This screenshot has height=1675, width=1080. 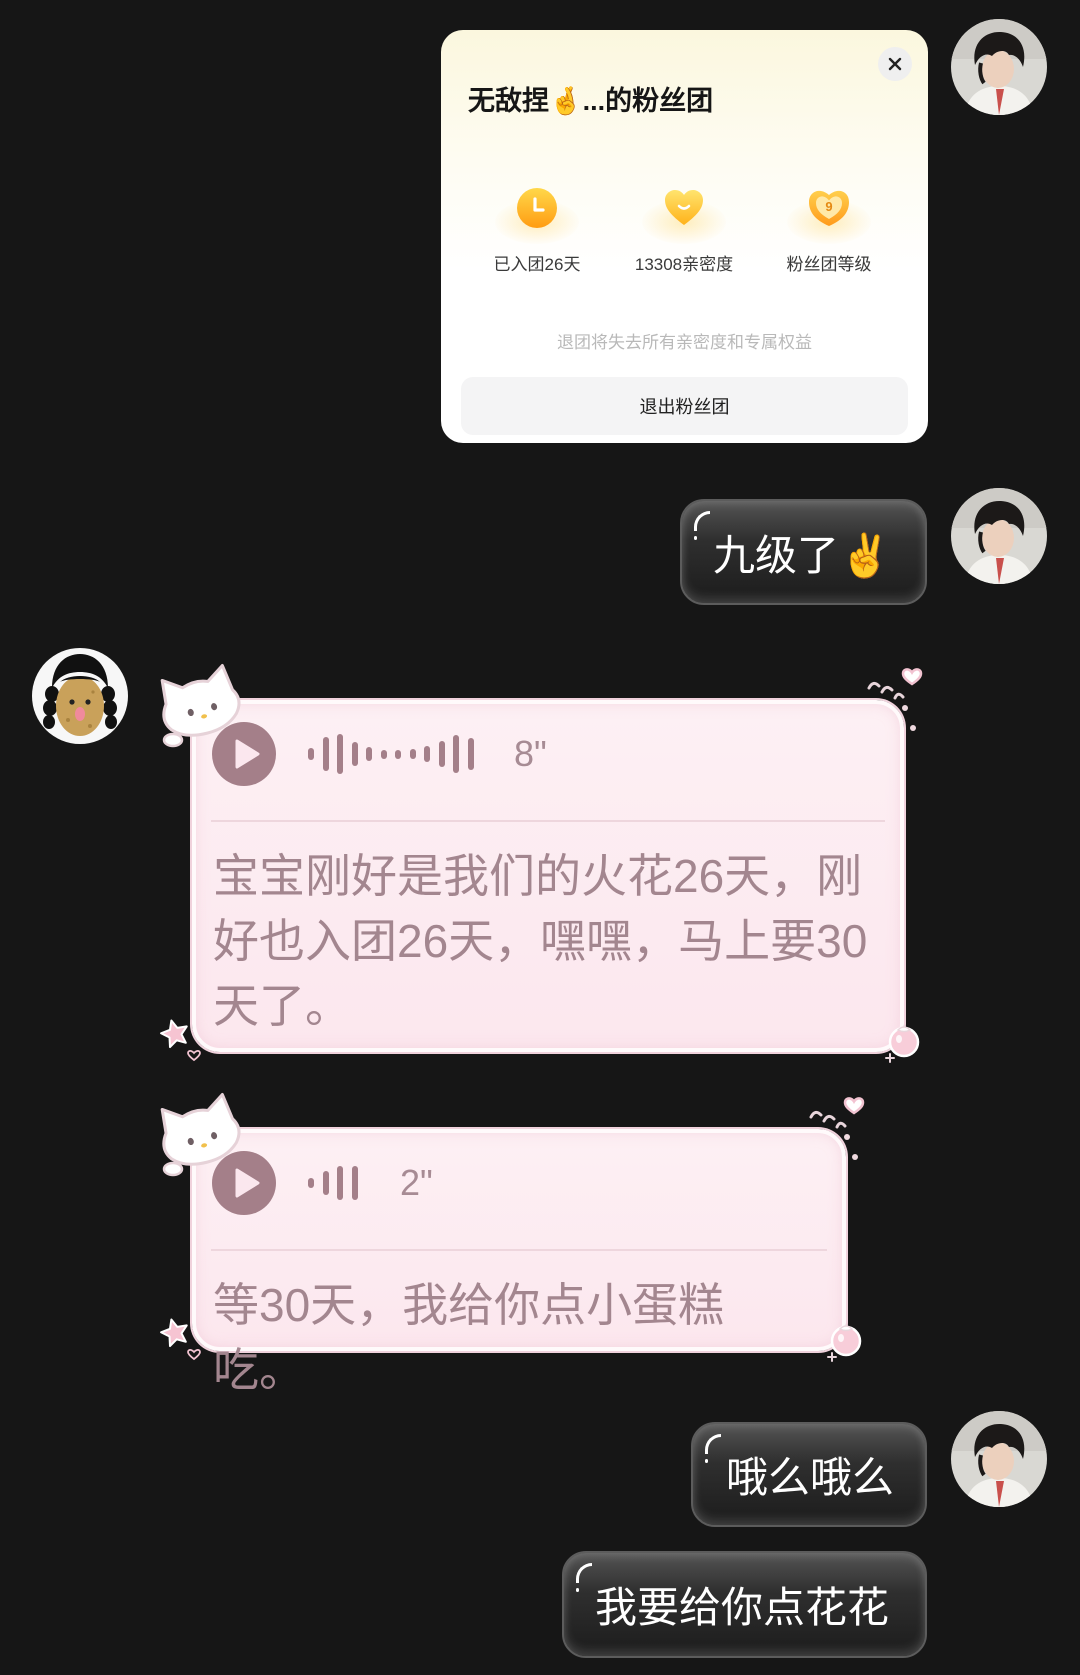 I want to click on sent-message-bubble: 我要给你点花花, so click(x=744, y=1604).